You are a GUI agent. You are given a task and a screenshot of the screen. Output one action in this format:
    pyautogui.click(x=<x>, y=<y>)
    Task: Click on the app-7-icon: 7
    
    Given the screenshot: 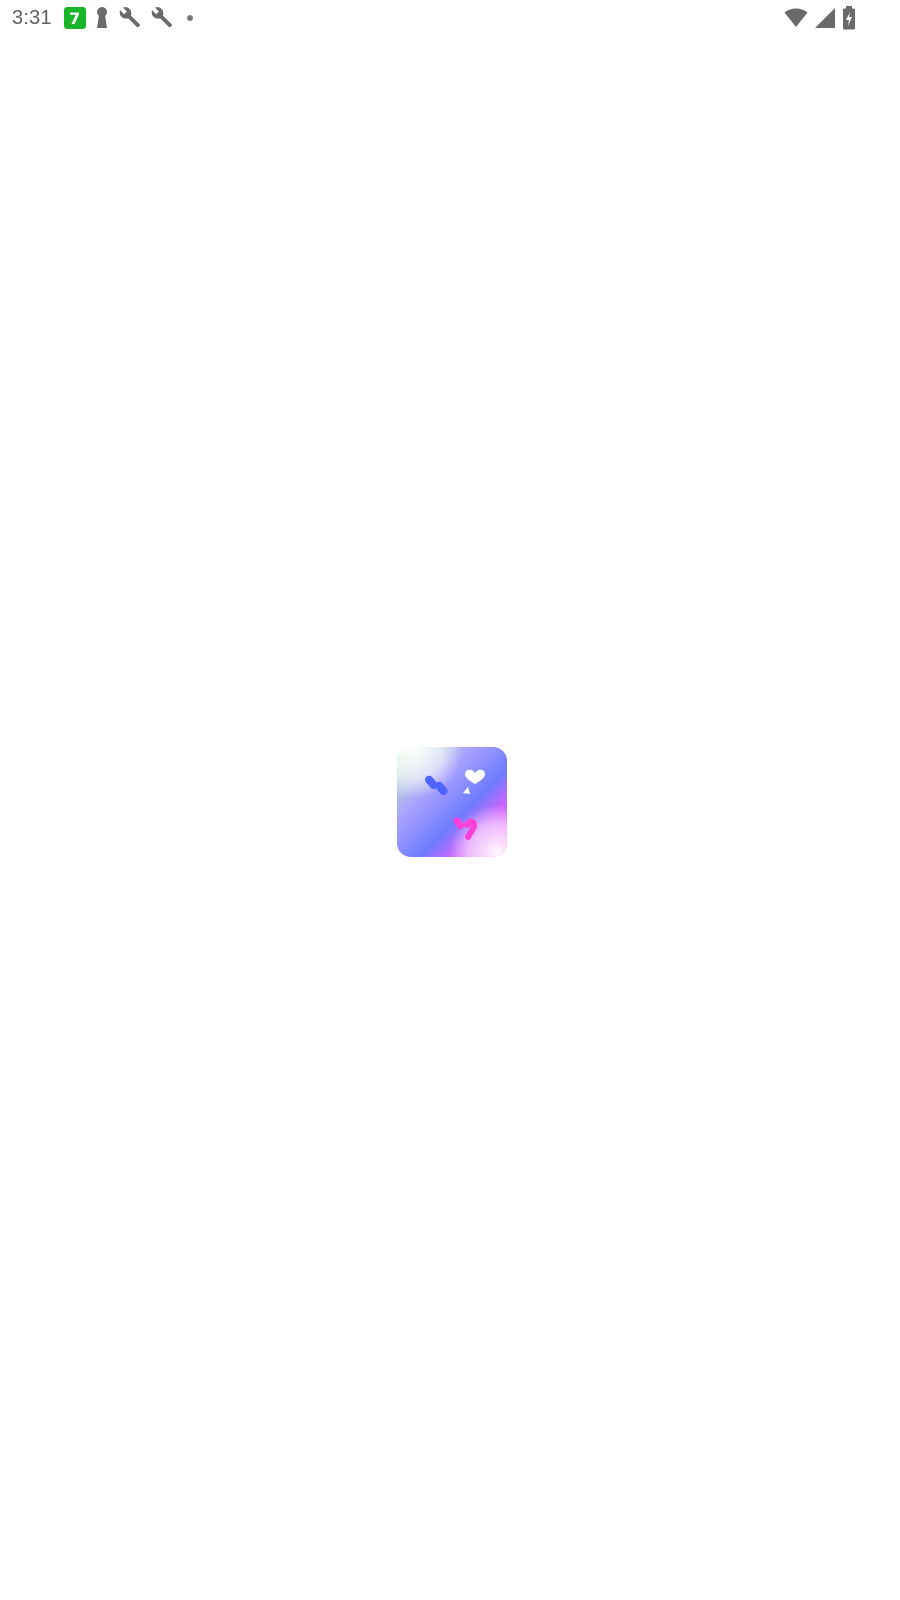 What is the action you would take?
    pyautogui.click(x=74, y=18)
    